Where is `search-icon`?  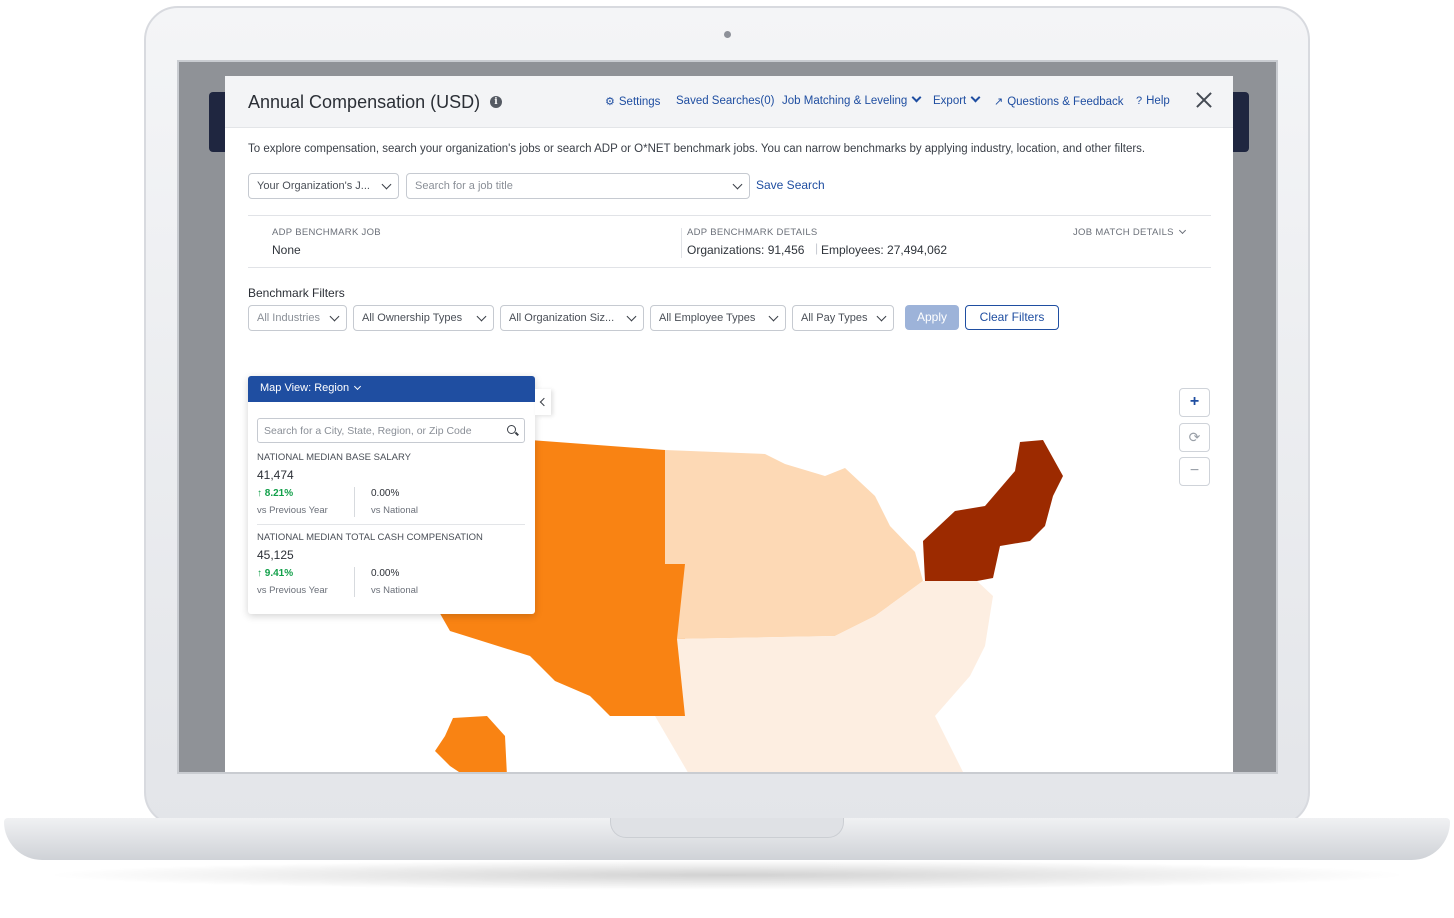
search-icon is located at coordinates (511, 429).